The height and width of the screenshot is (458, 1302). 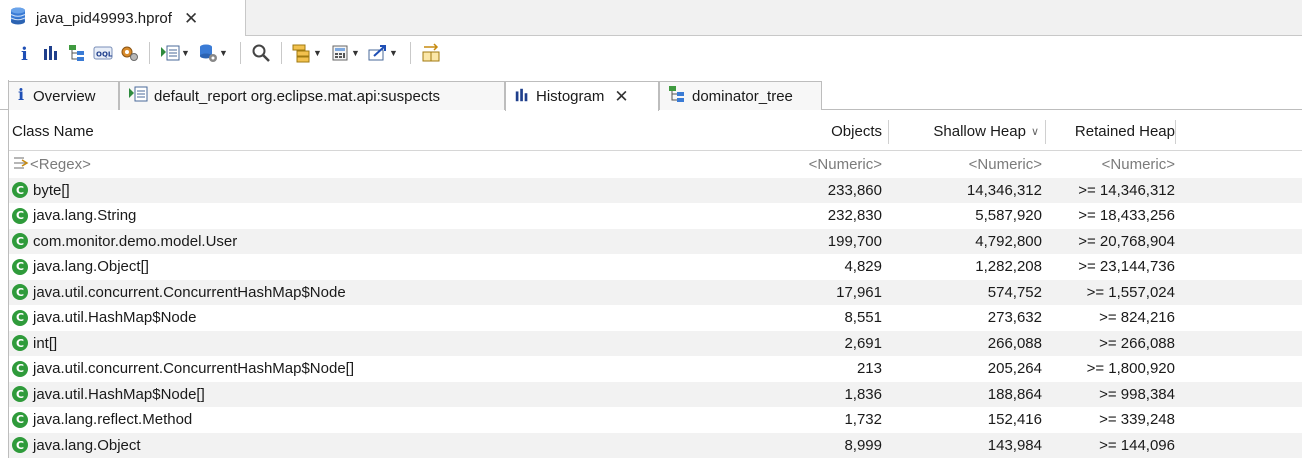 I want to click on tab-overview: i Overview, so click(x=63, y=95).